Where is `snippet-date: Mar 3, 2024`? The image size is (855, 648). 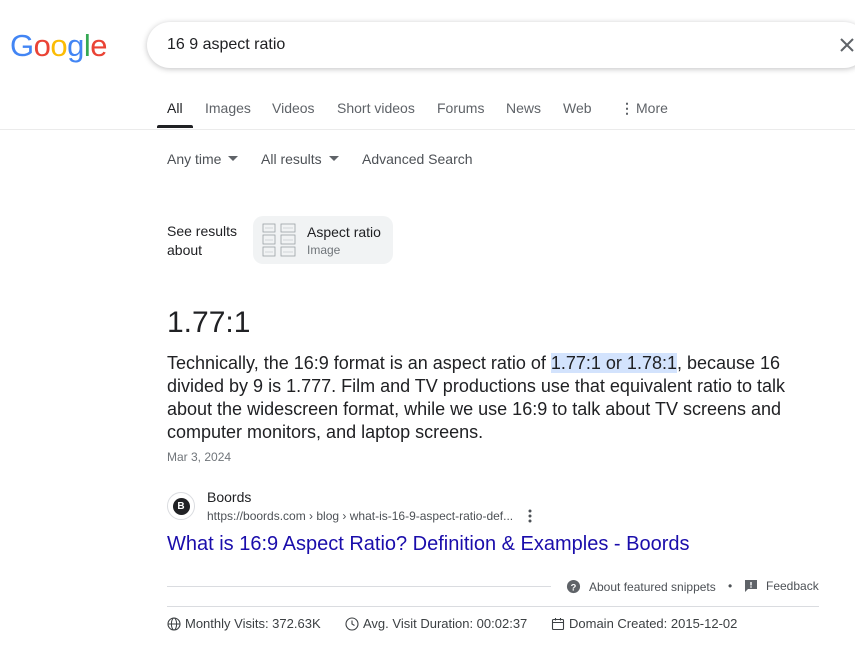 snippet-date: Mar 3, 2024 is located at coordinates (199, 457).